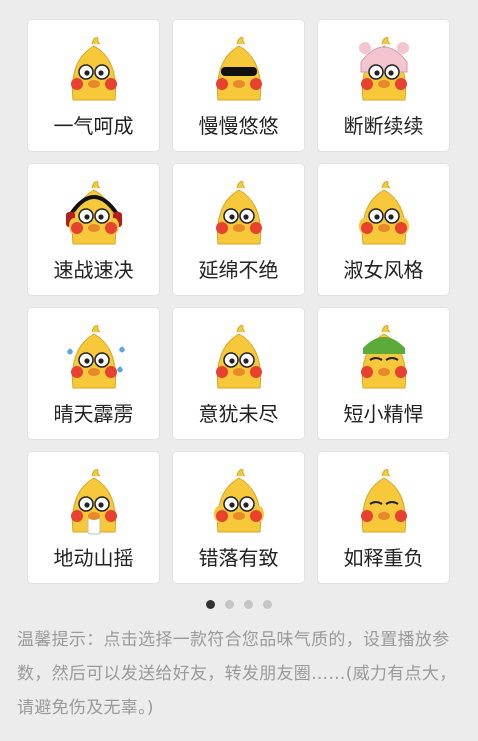  Describe the element at coordinates (383, 126) in the screenshot. I see `sticker-label: 断断续续` at that location.